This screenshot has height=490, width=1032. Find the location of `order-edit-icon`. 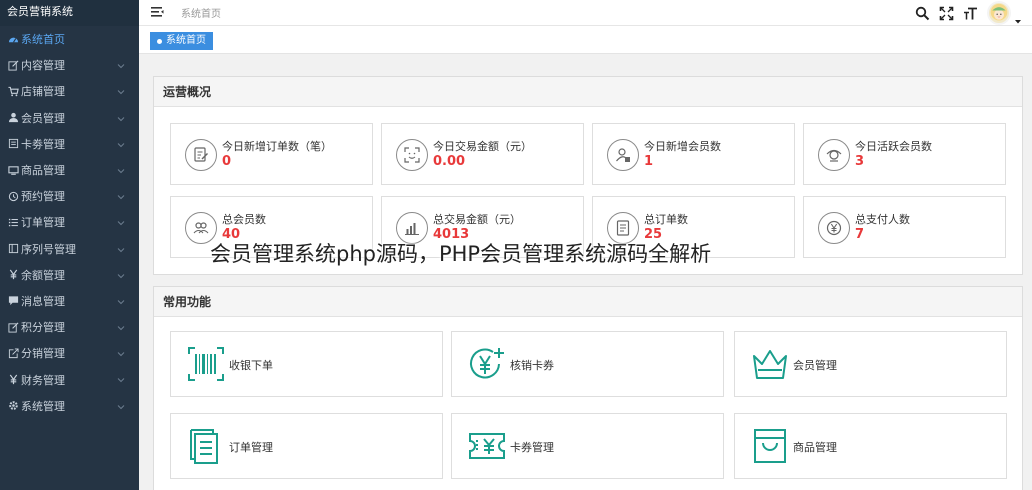

order-edit-icon is located at coordinates (201, 155).